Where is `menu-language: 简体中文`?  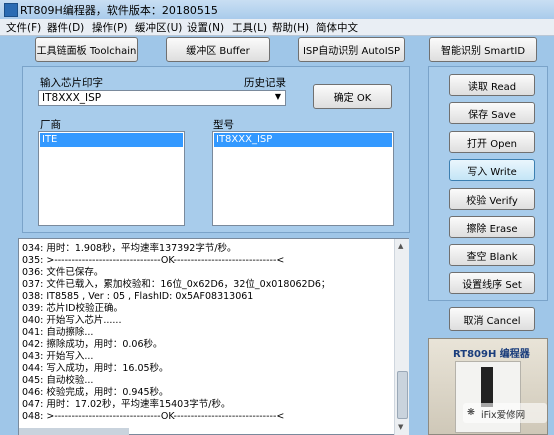 menu-language: 简体中文 is located at coordinates (337, 27).